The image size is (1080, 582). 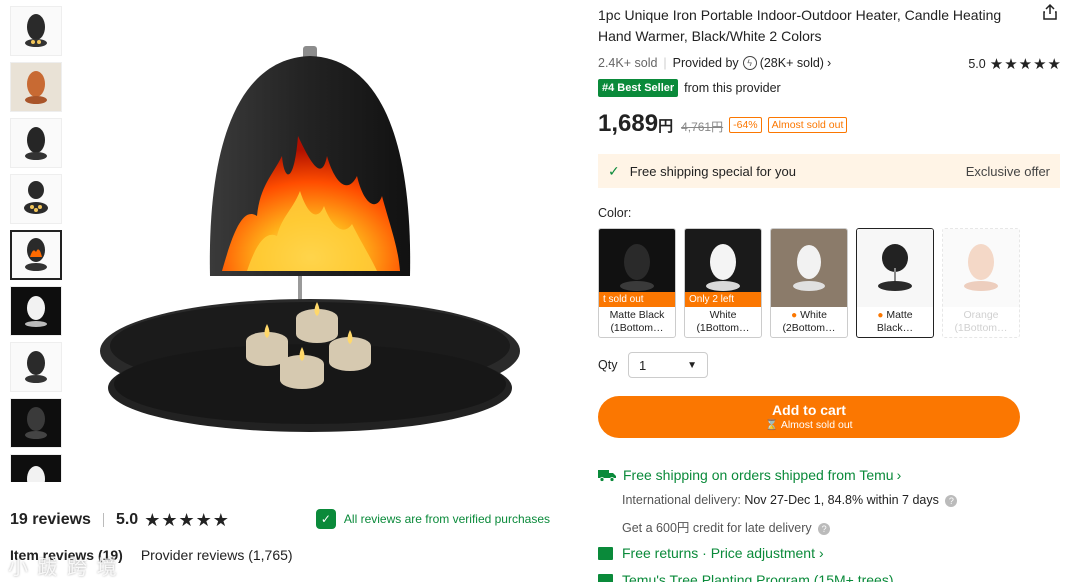 What do you see at coordinates (666, 126) in the screenshot?
I see `currency-symbol: 円` at bounding box center [666, 126].